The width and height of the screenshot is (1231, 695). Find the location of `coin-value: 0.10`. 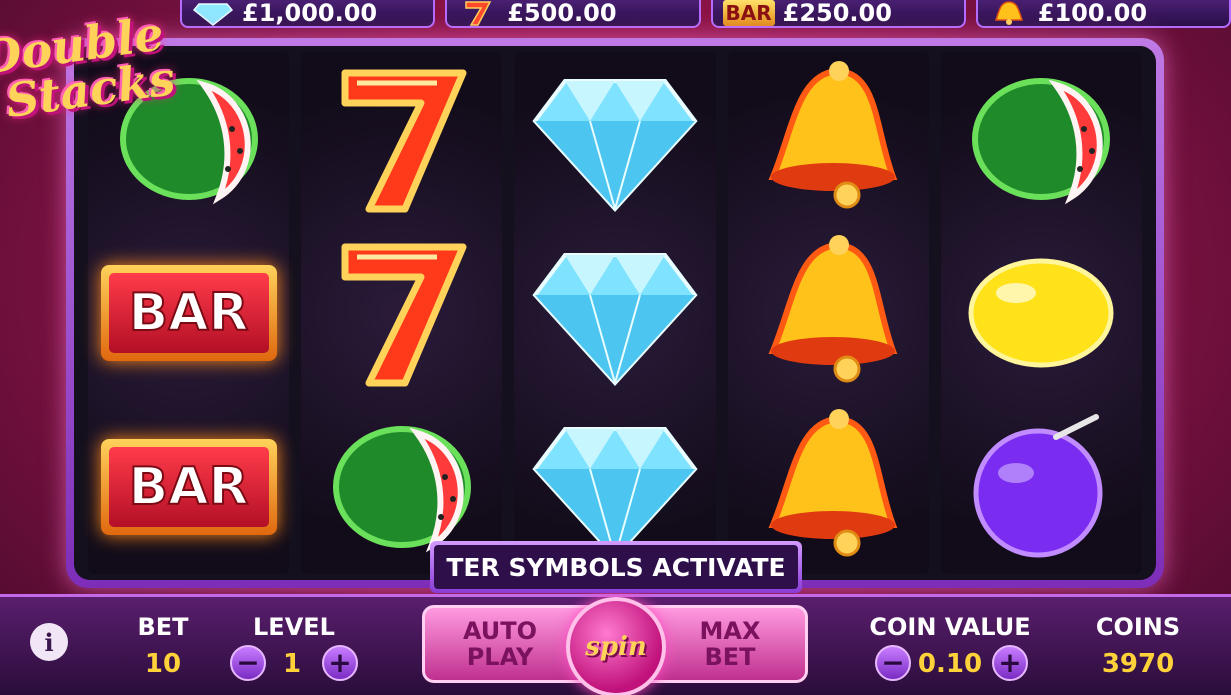

coin-value: 0.10 is located at coordinates (950, 664).